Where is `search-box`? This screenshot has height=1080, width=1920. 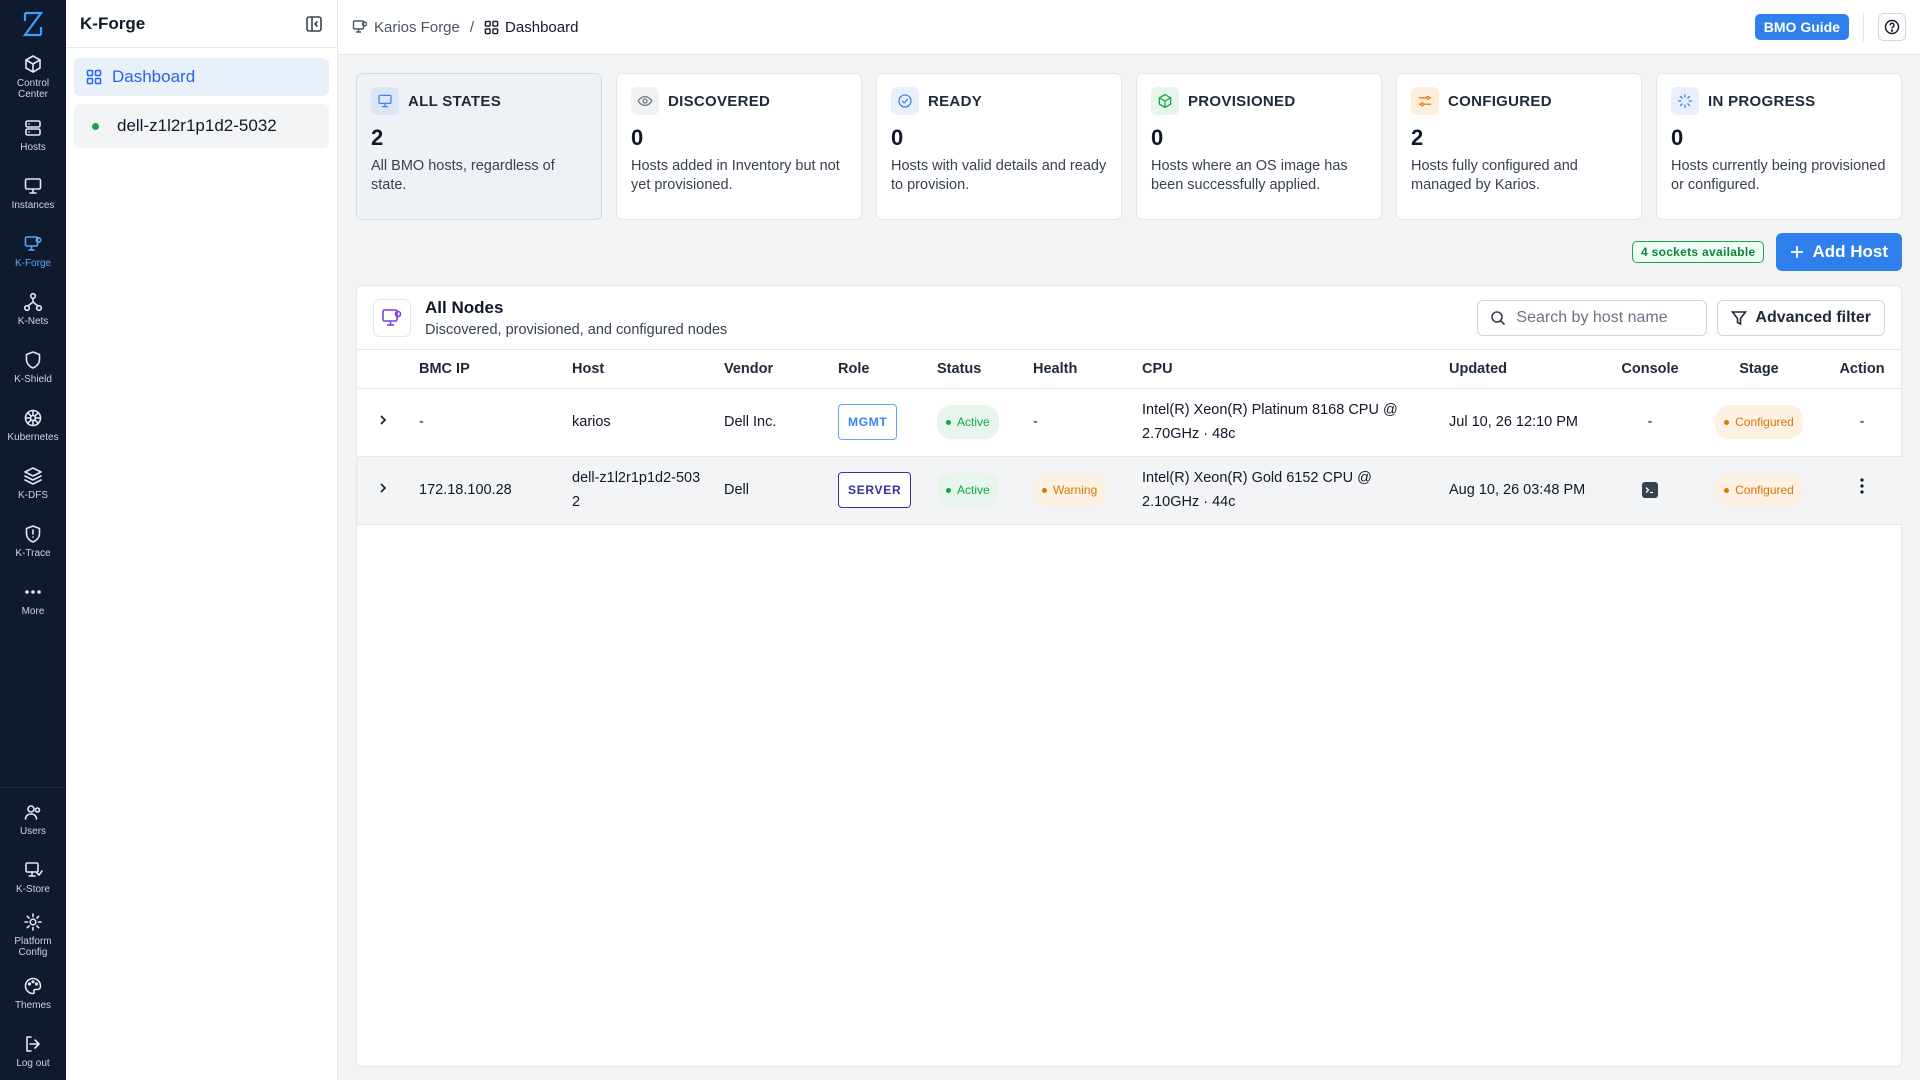 search-box is located at coordinates (1592, 317).